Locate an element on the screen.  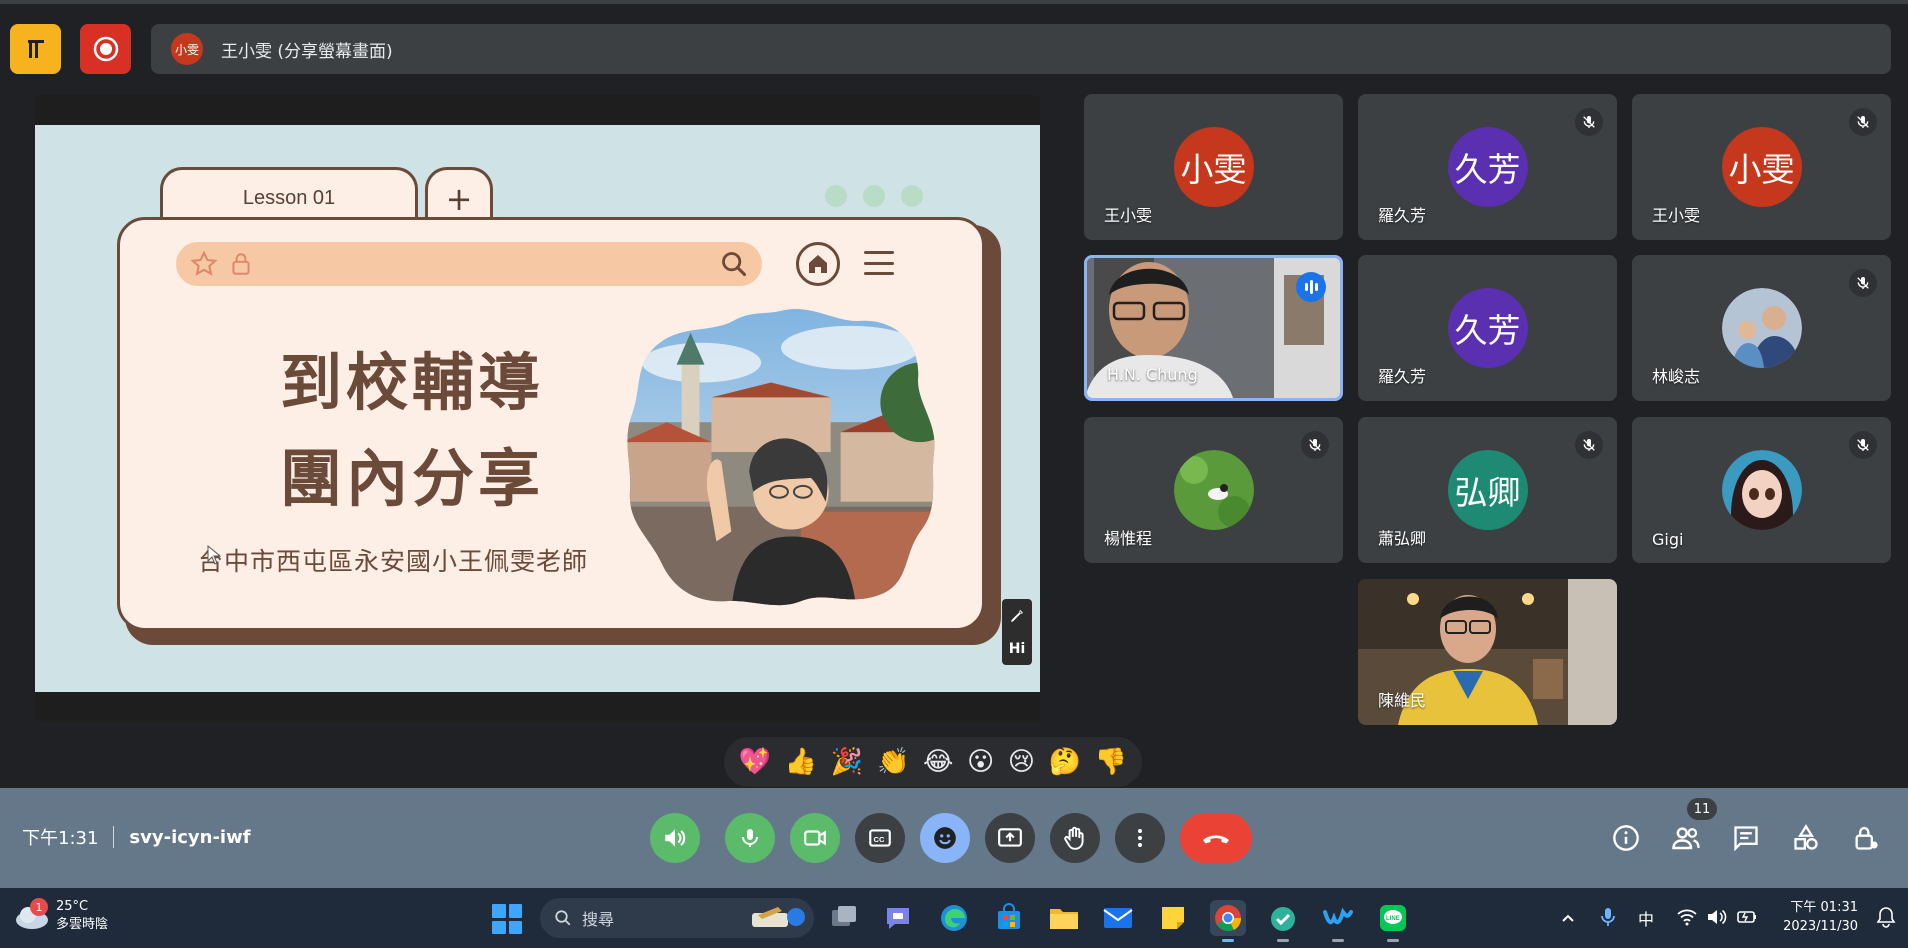
smiley-icon is located at coordinates (945, 838).